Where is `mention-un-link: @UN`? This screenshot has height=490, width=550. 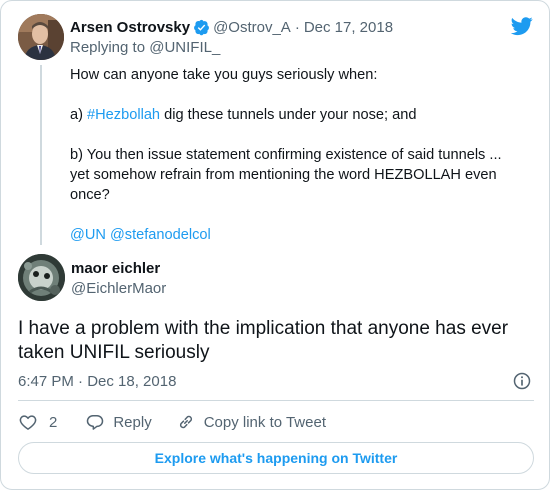 mention-un-link: @UN is located at coordinates (88, 235).